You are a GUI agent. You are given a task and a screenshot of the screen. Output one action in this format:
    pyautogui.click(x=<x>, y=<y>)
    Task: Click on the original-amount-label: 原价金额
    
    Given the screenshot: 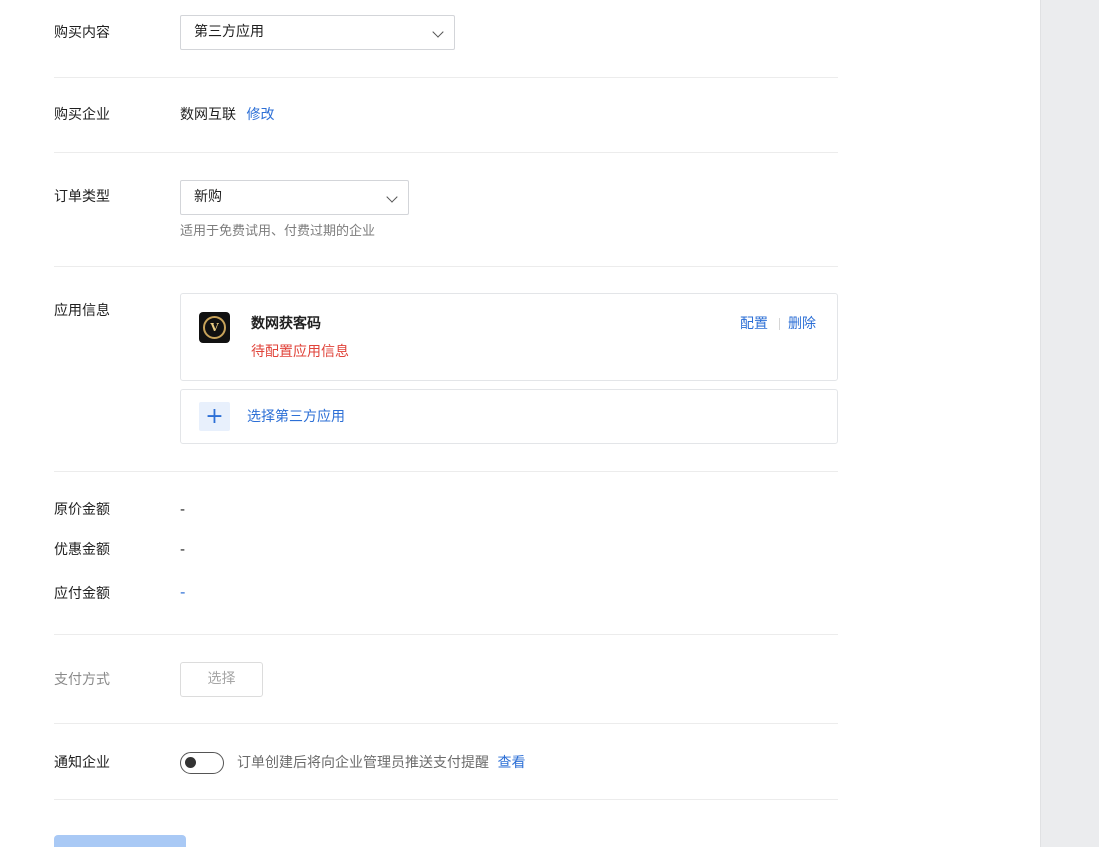 What is the action you would take?
    pyautogui.click(x=82, y=510)
    